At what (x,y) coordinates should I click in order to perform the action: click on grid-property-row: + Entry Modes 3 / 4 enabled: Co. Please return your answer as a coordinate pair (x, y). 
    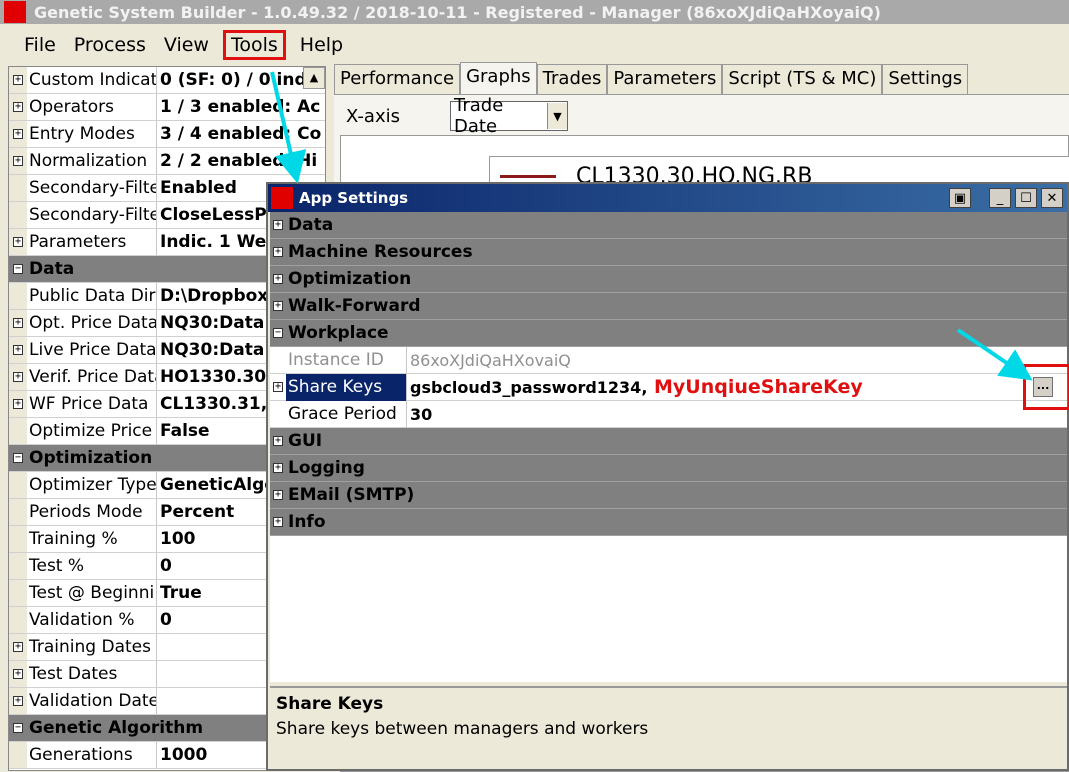
    Looking at the image, I should click on (167, 134).